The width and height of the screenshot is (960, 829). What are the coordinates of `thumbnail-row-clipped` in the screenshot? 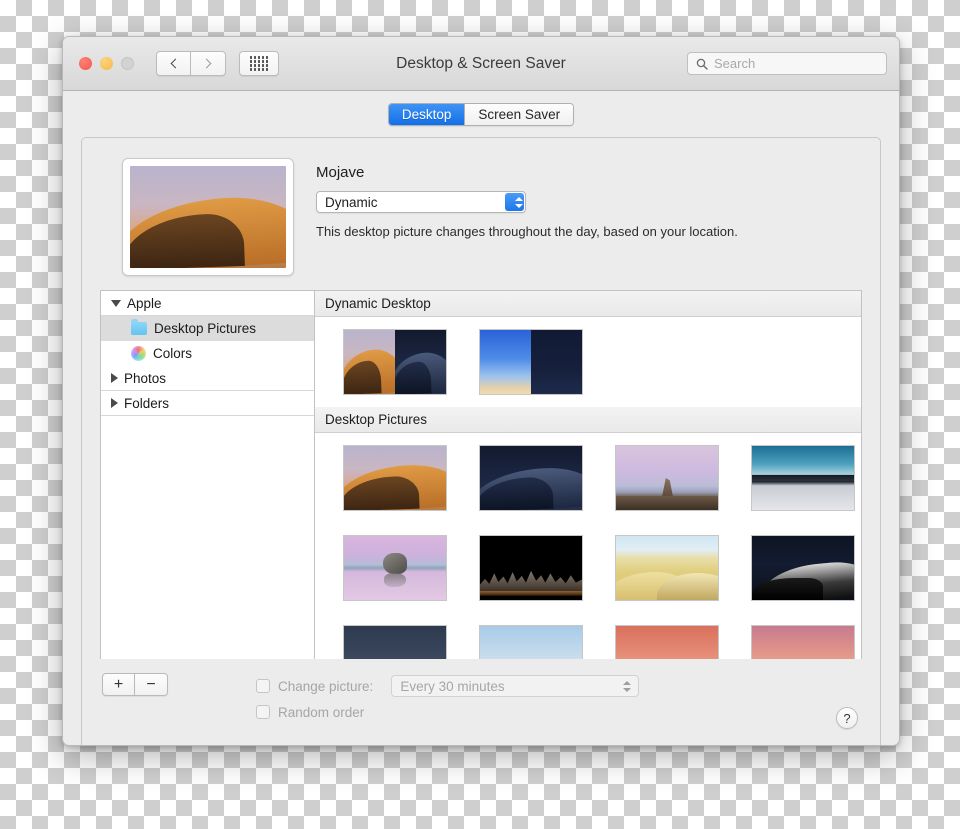 It's located at (588, 636).